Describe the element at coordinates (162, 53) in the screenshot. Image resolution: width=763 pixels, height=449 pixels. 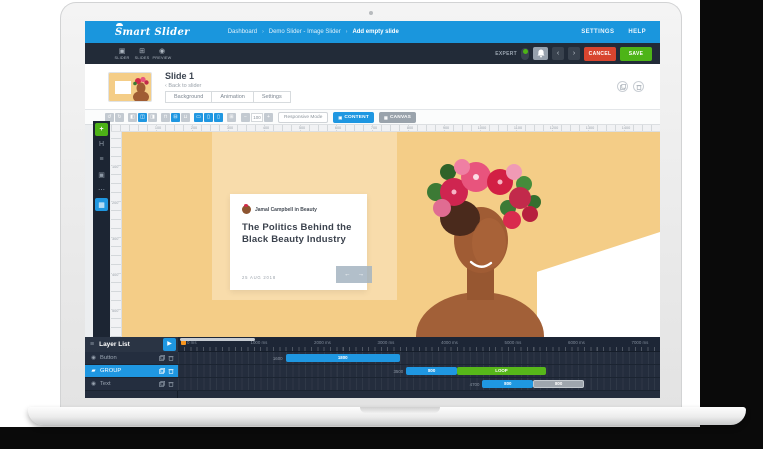
I see `preview-button: ◉ PREVIEW` at that location.